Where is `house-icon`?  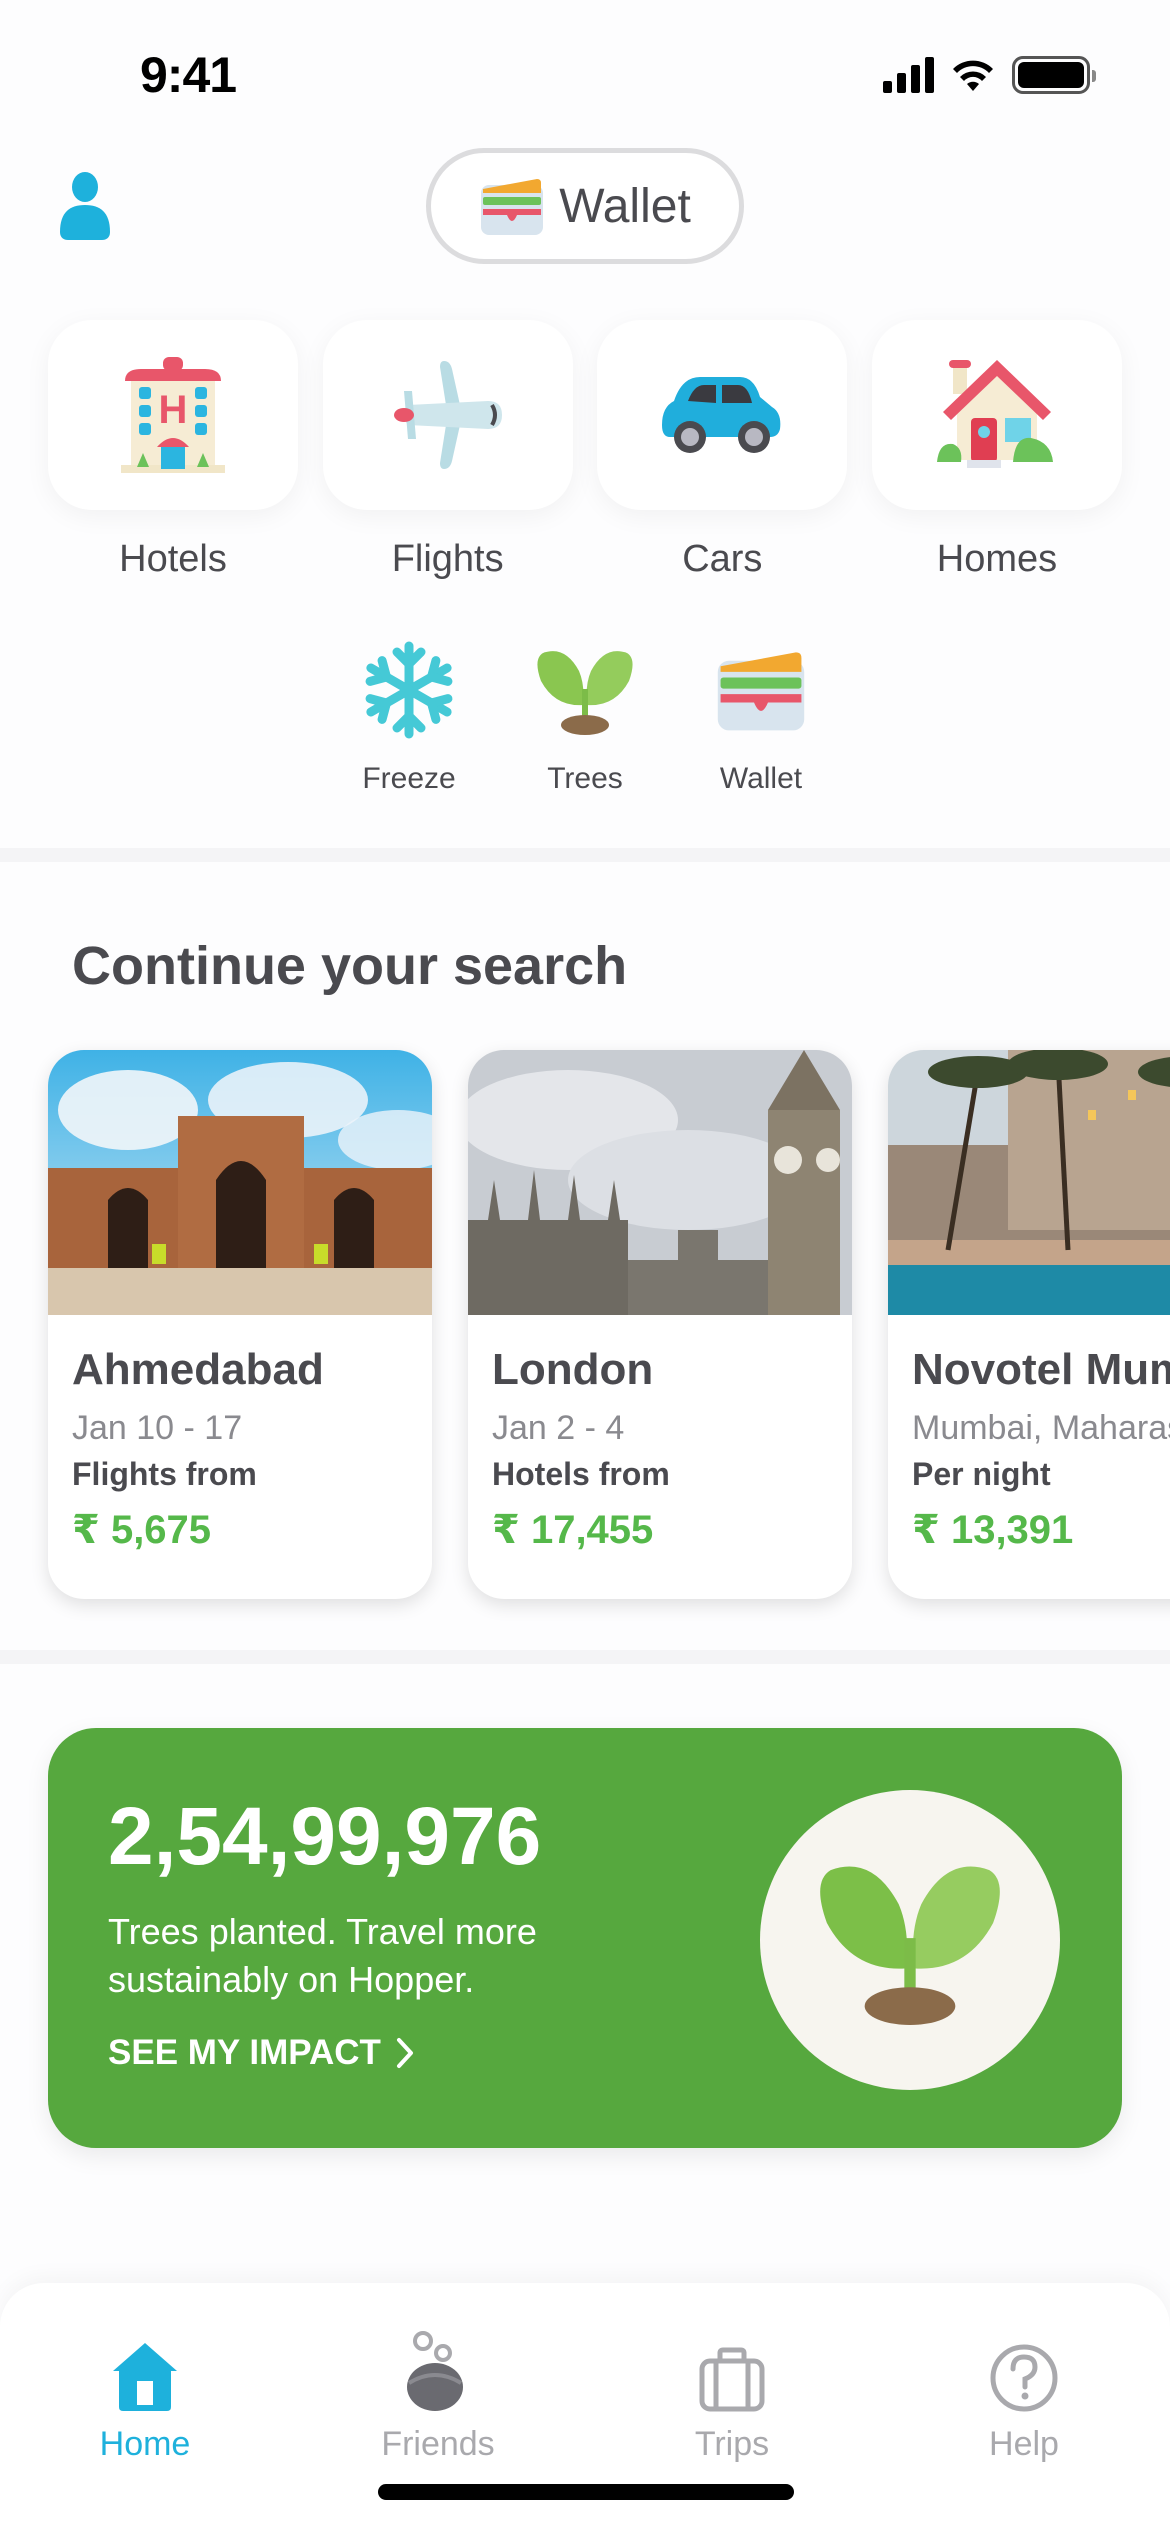
house-icon is located at coordinates (994, 414).